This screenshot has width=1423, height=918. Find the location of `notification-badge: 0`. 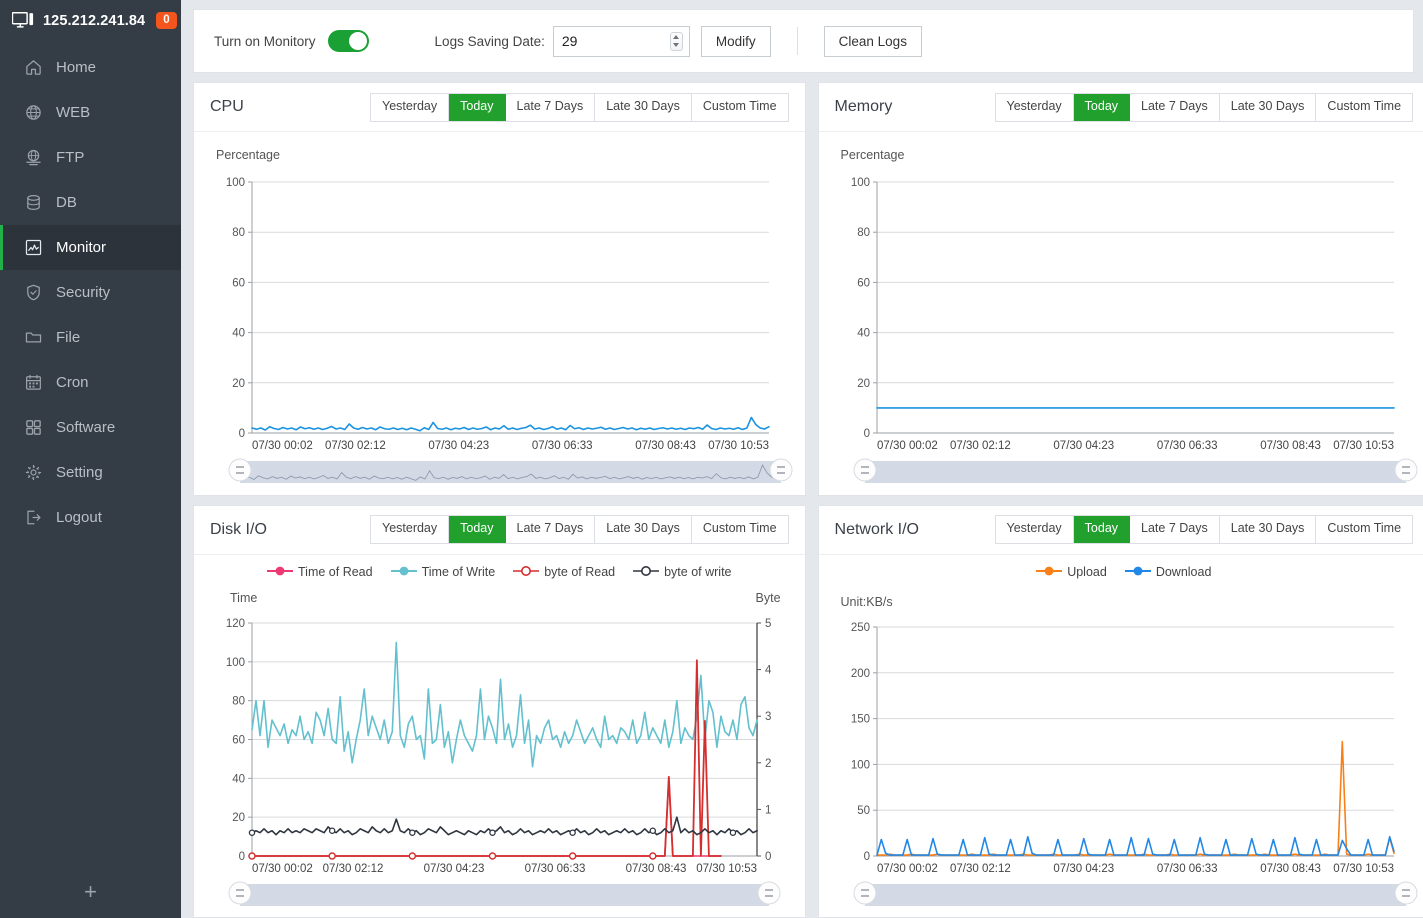

notification-badge: 0 is located at coordinates (166, 20).